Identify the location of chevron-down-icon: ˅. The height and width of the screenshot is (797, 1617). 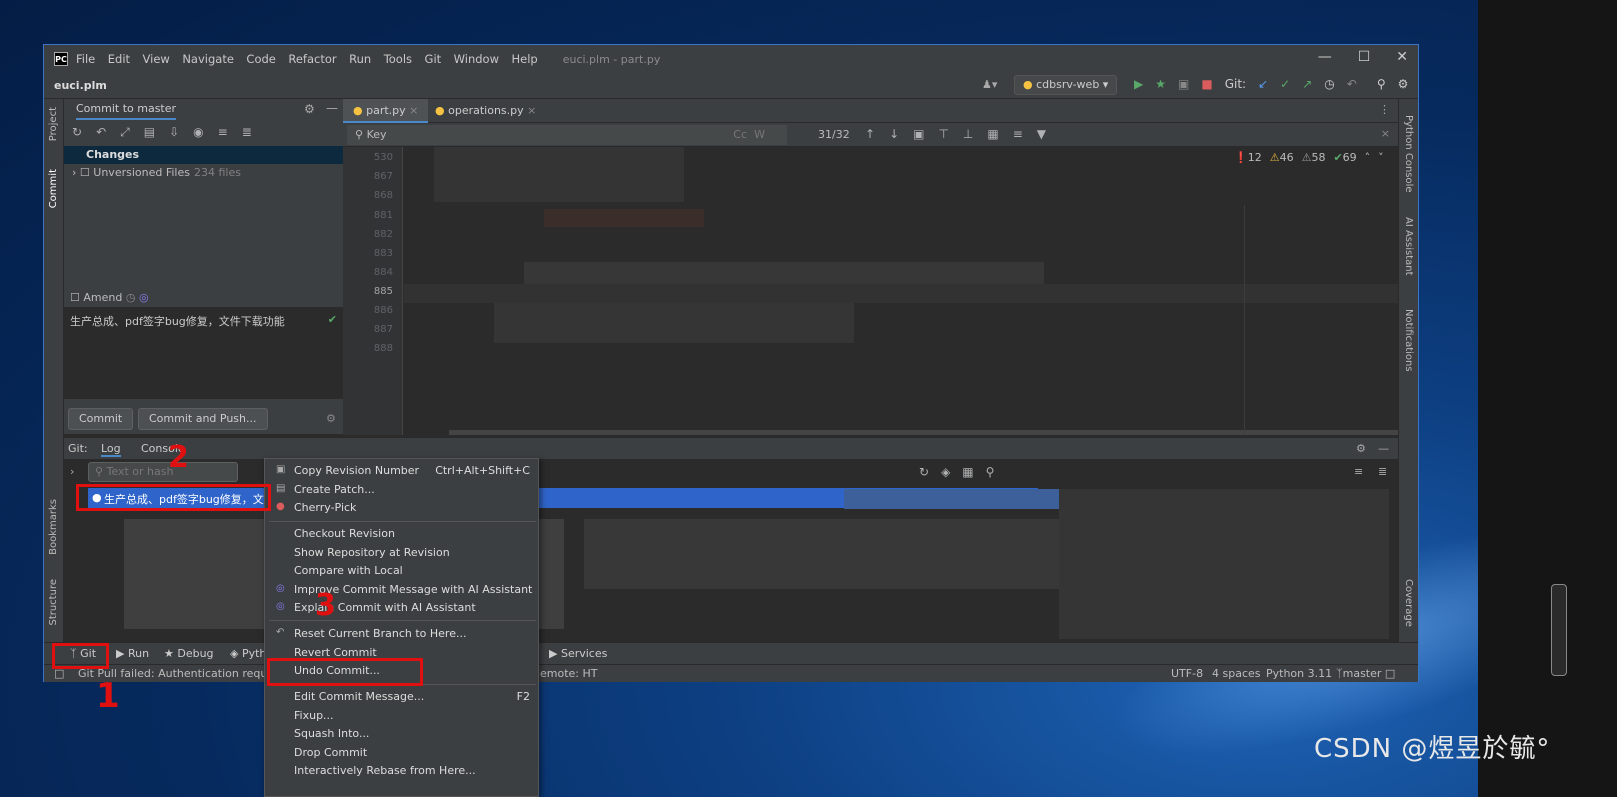
(1381, 157).